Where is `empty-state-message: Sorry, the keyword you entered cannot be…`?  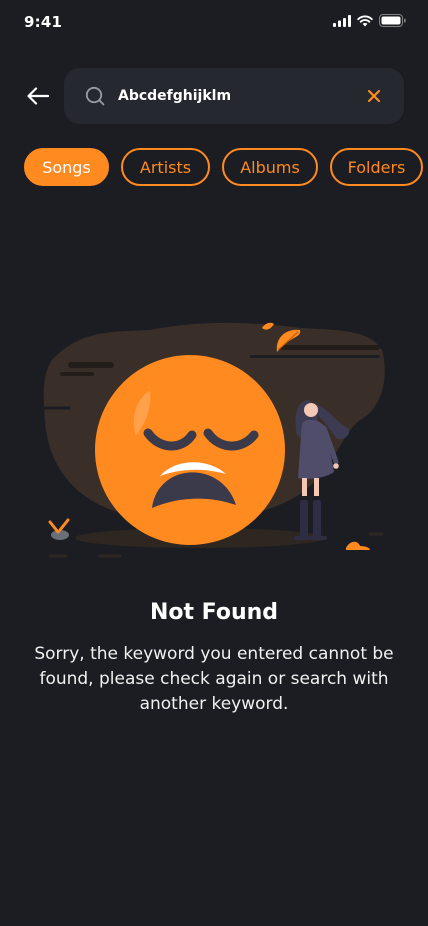
empty-state-message: Sorry, the keyword you entered cannot be… is located at coordinates (214, 679).